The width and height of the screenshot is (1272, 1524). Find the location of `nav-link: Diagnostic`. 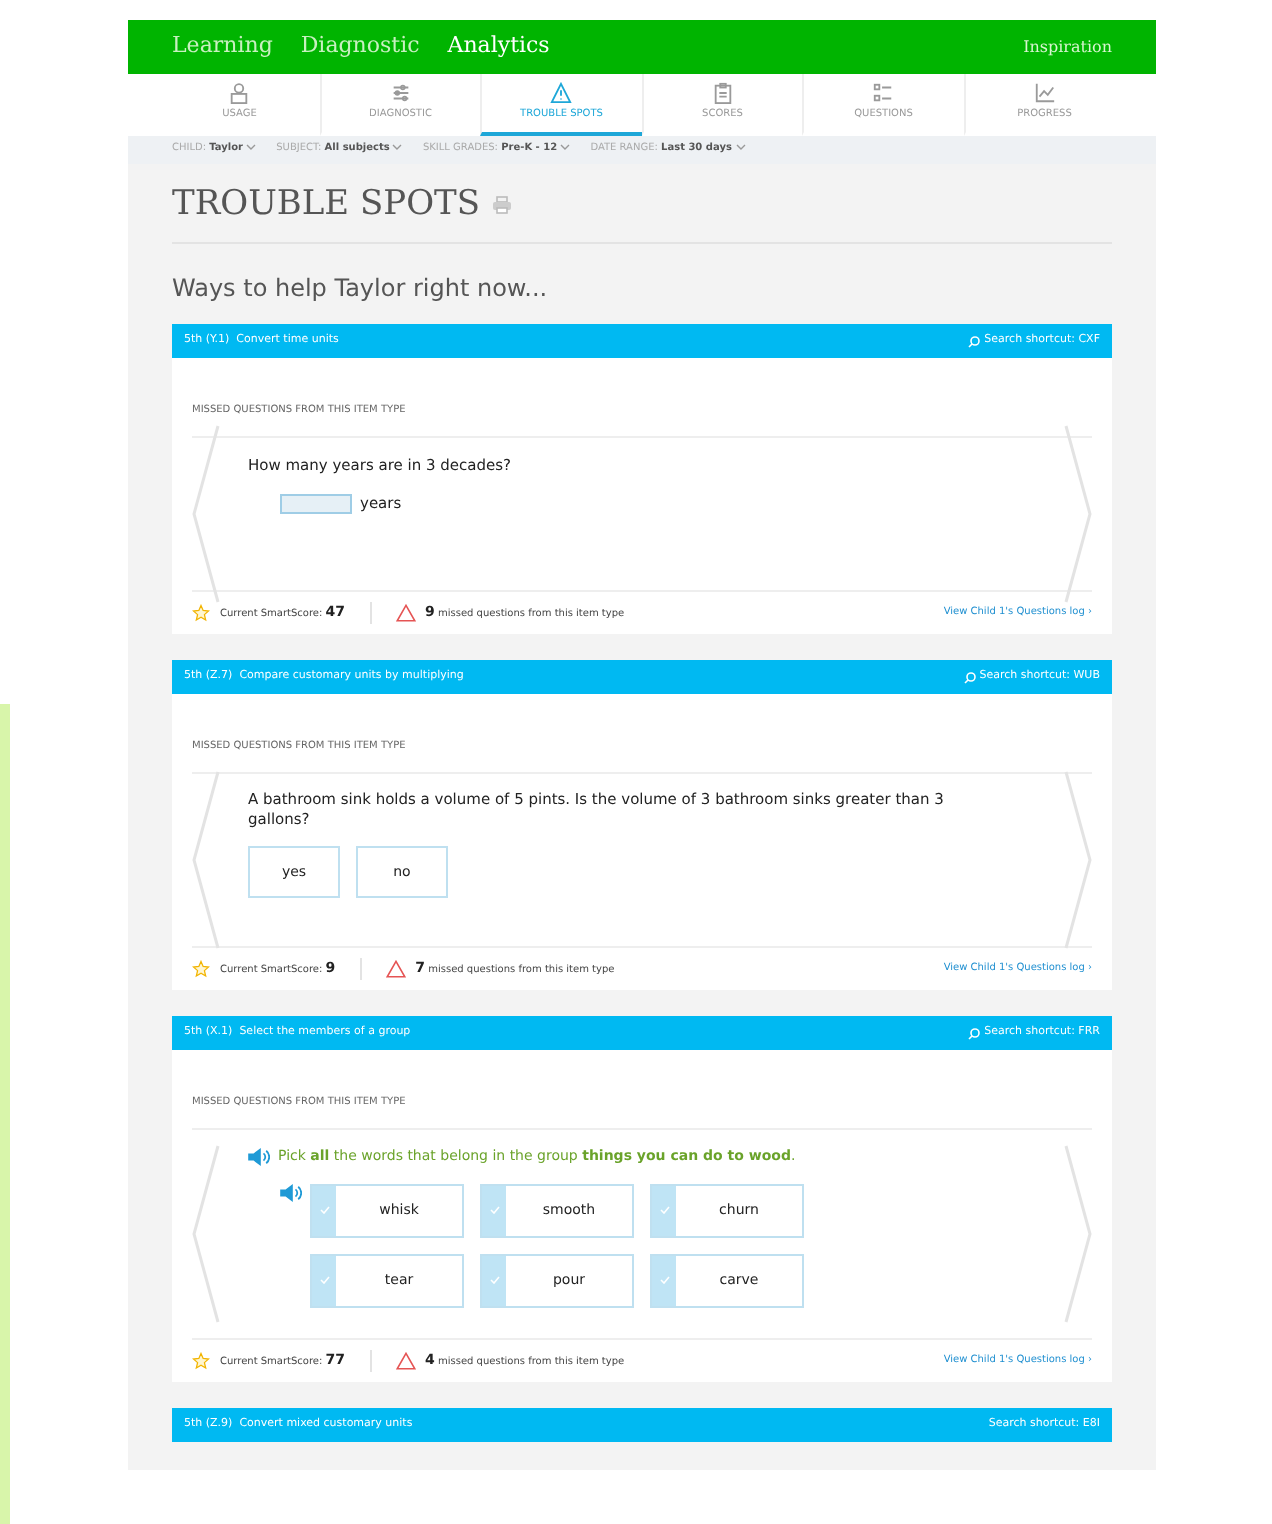

nav-link: Diagnostic is located at coordinates (360, 47).